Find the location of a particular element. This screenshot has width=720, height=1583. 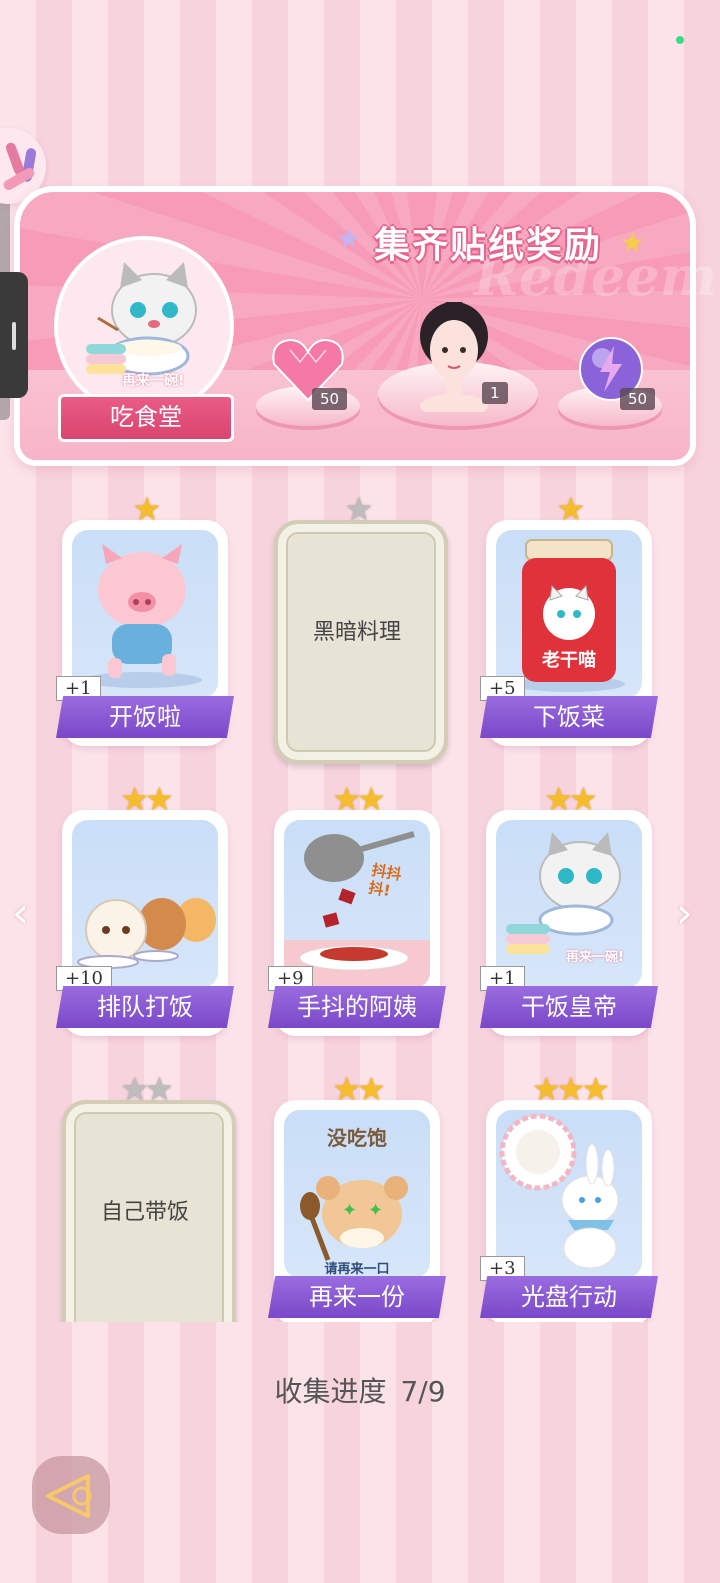

card-label: 干饭皇帝 is located at coordinates (569, 1007).